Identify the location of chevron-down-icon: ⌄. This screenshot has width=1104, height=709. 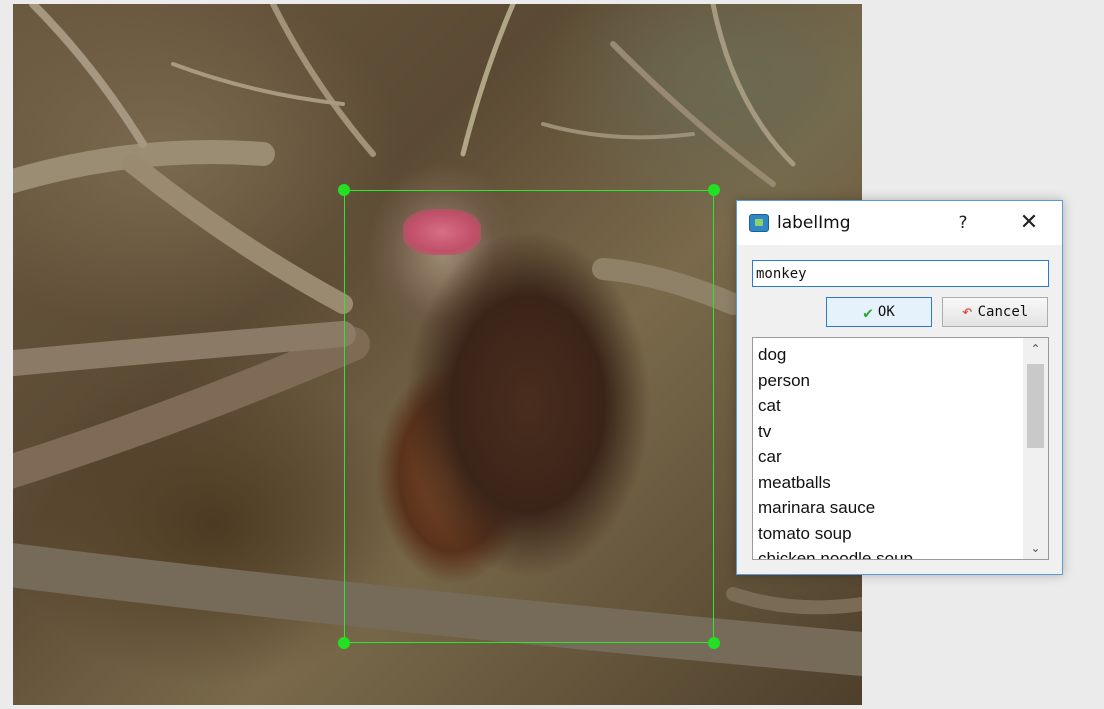
(1035, 548).